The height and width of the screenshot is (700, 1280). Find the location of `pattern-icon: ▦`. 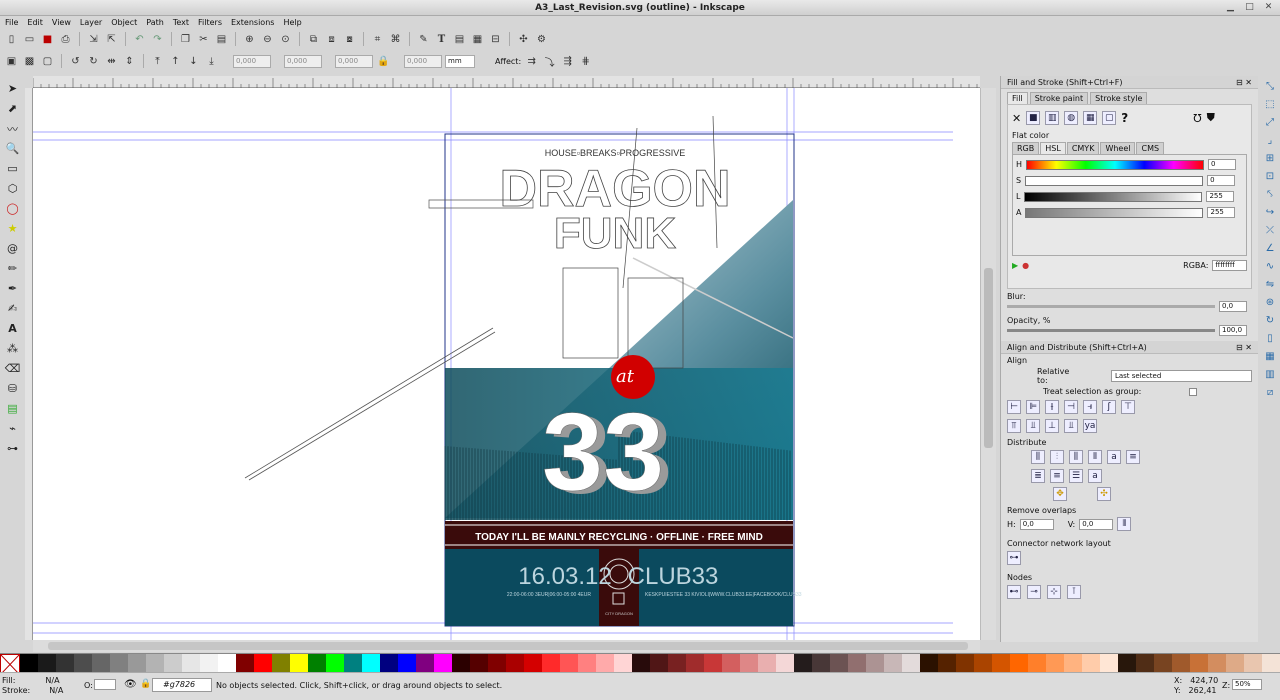

pattern-icon: ▦ is located at coordinates (1090, 118).